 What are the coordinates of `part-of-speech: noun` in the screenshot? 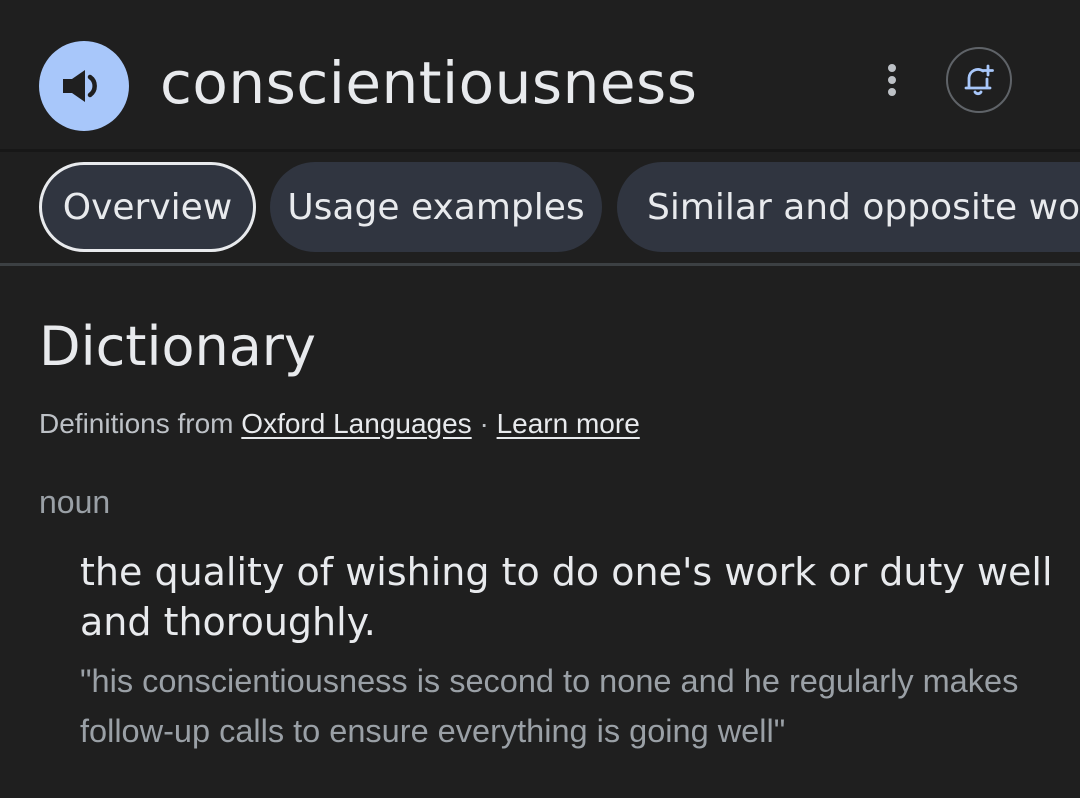 It's located at (75, 502).